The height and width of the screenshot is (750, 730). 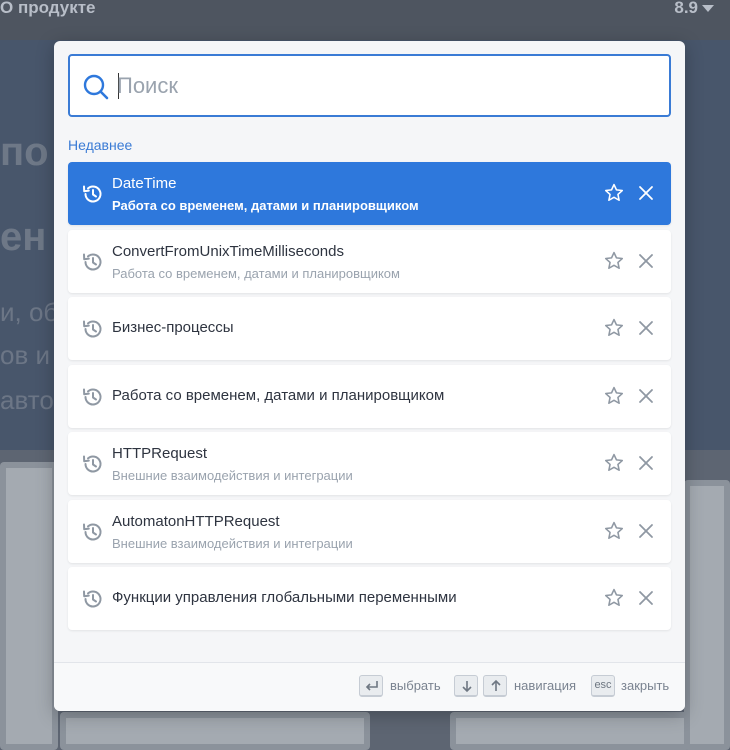 I want to click on recent-item-title: Бизнес-процессы, so click(x=173, y=327).